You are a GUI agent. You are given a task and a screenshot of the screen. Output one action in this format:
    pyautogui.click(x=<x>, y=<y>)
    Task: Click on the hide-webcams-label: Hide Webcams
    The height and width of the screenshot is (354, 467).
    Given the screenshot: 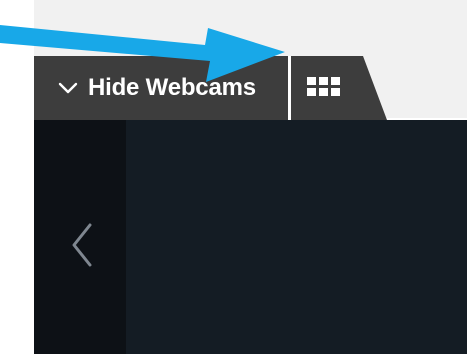 What is the action you would take?
    pyautogui.click(x=172, y=87)
    